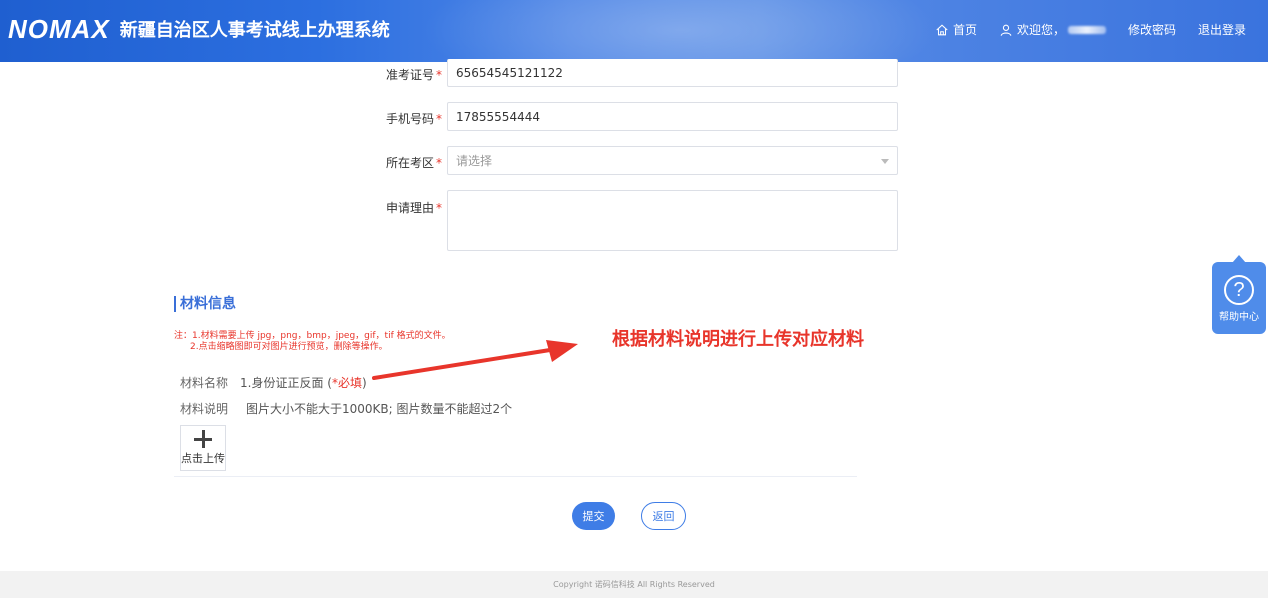  What do you see at coordinates (205, 304) in the screenshot?
I see `materials-section-title: 材料信息` at bounding box center [205, 304].